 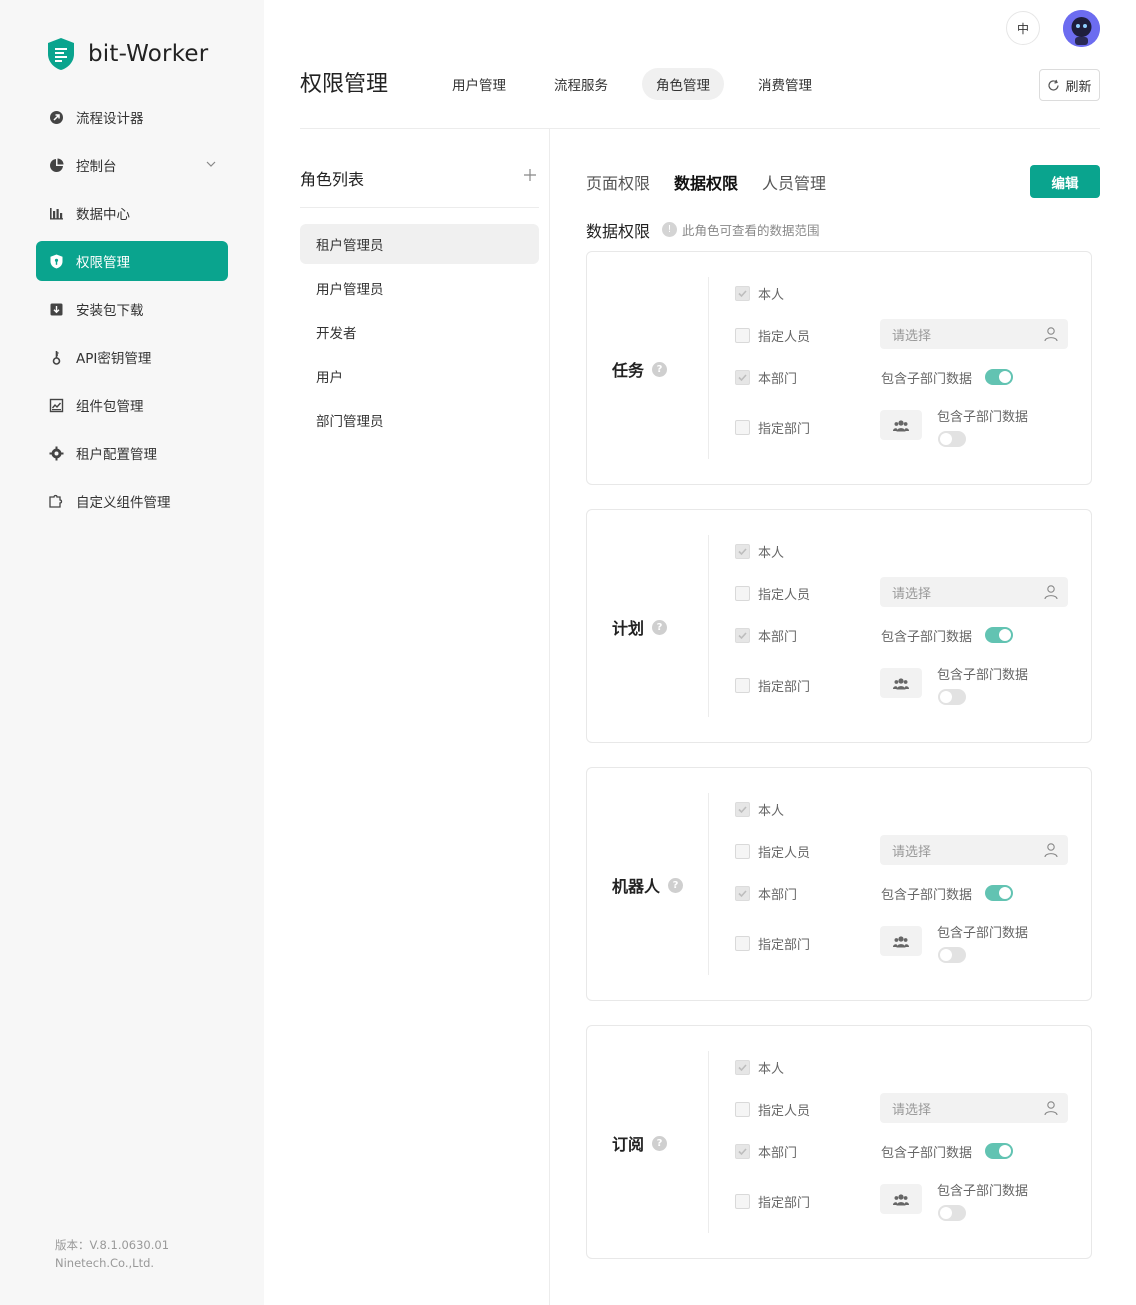 I want to click on sidebar-item-tenant-config: 租户配置管理, so click(x=132, y=453).